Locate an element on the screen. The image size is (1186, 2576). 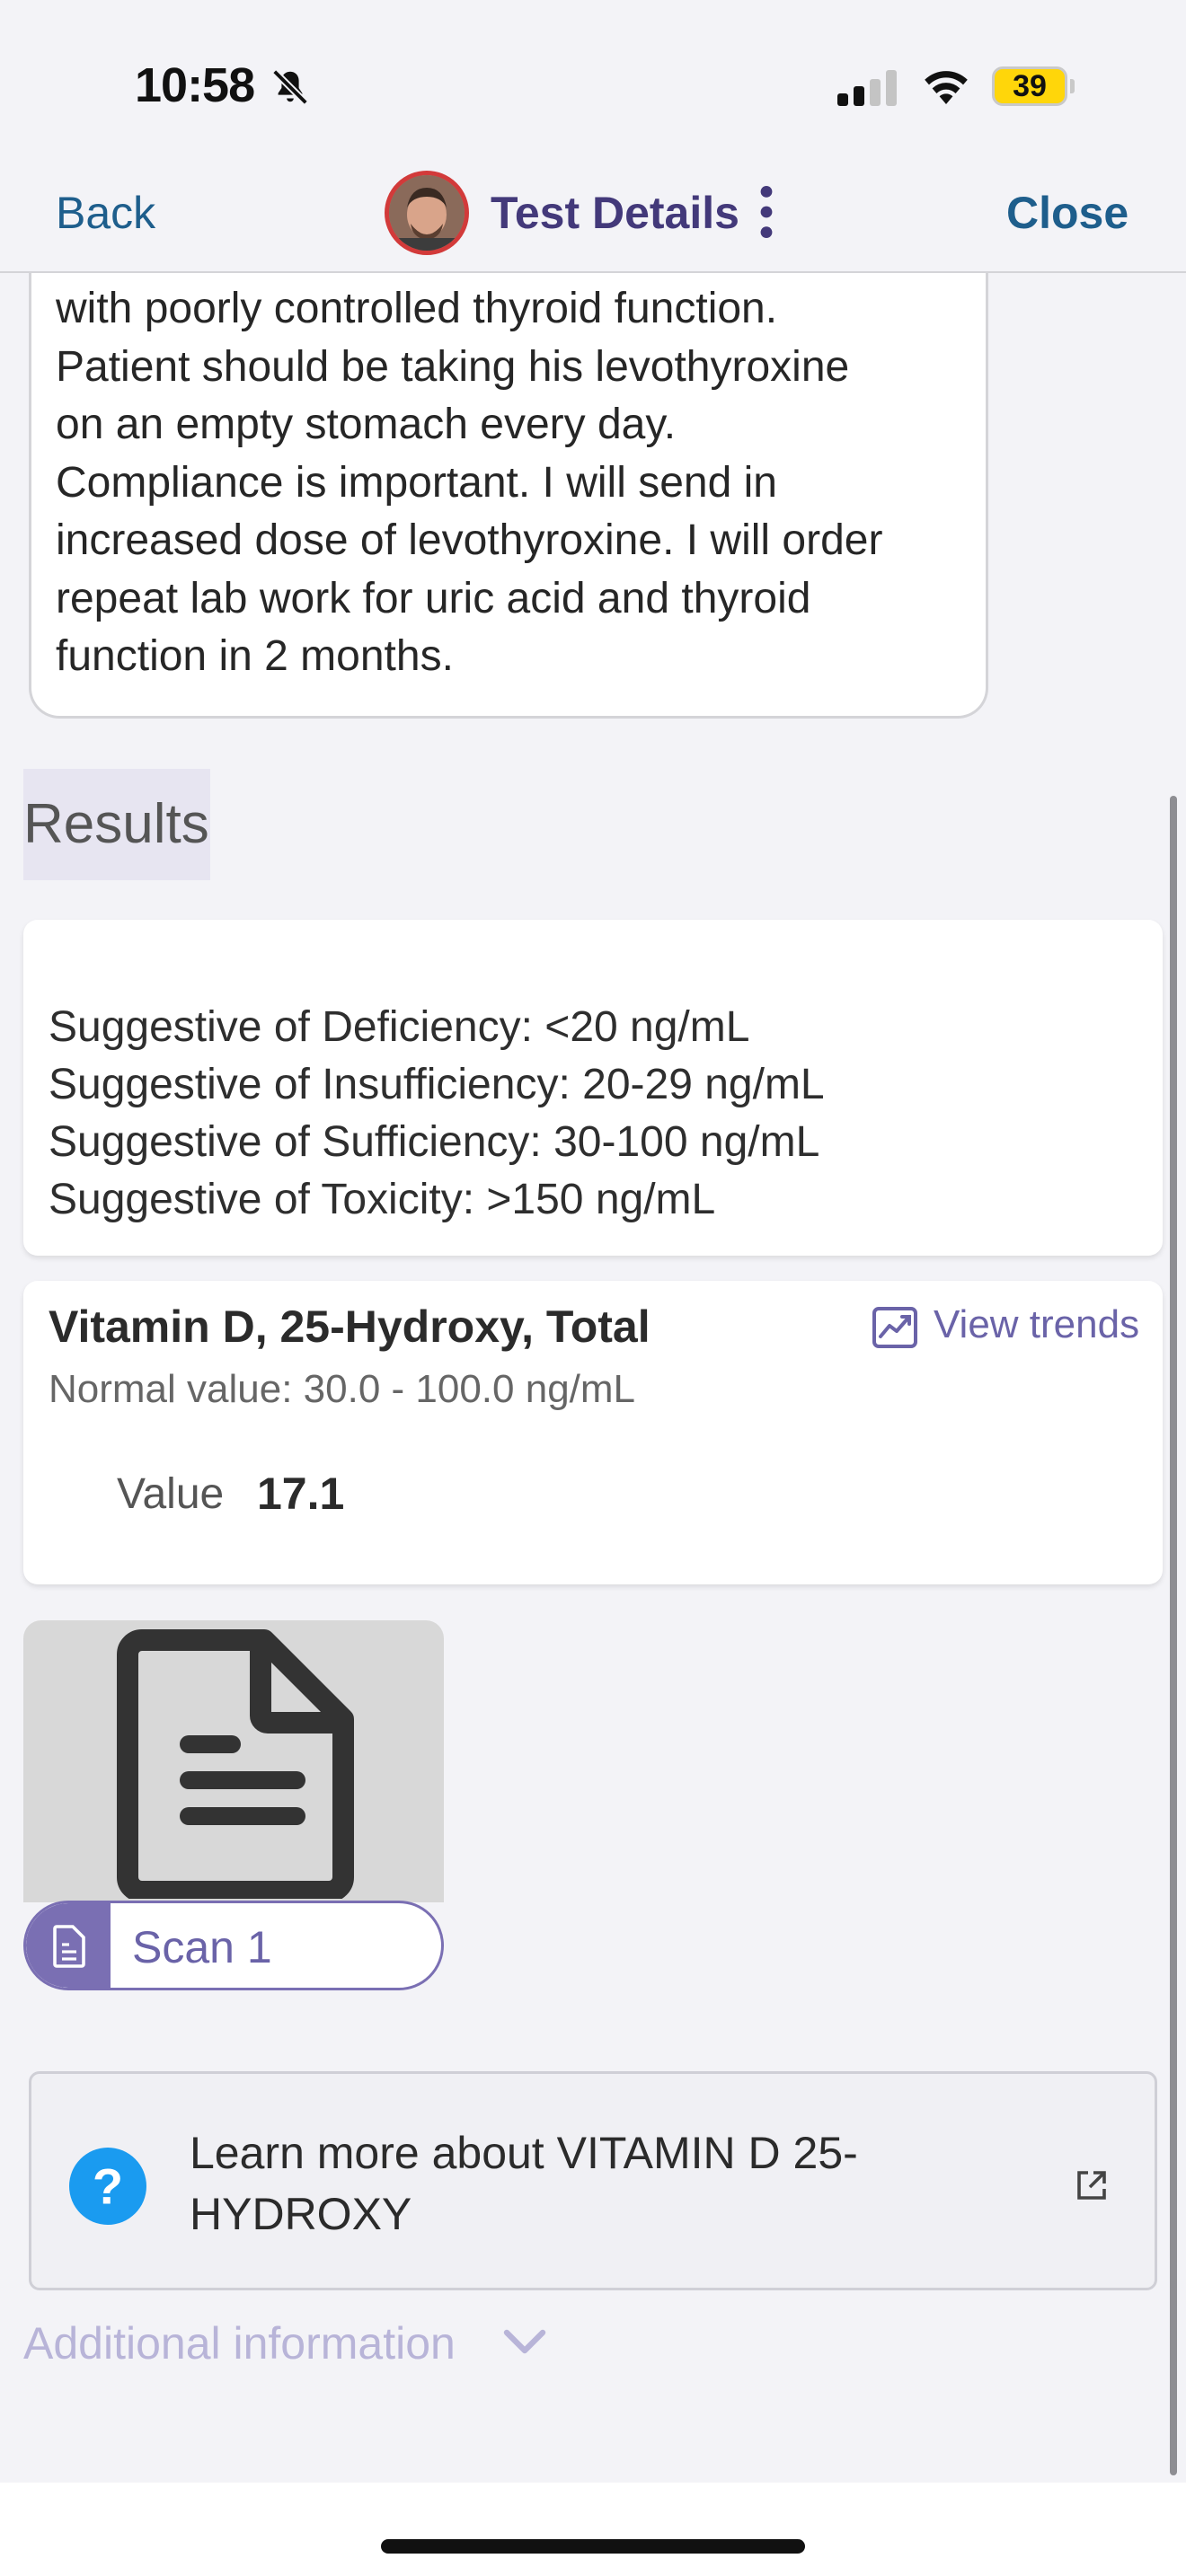
scan-thumbnail is located at coordinates (234, 1761).